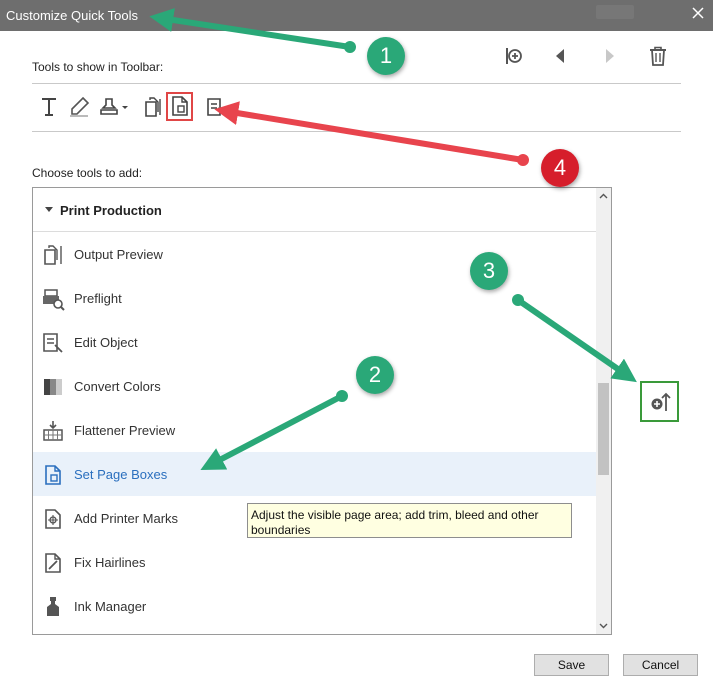 The height and width of the screenshot is (691, 713). What do you see at coordinates (375, 375) in the screenshot?
I see `annotation-badge-2: 2` at bounding box center [375, 375].